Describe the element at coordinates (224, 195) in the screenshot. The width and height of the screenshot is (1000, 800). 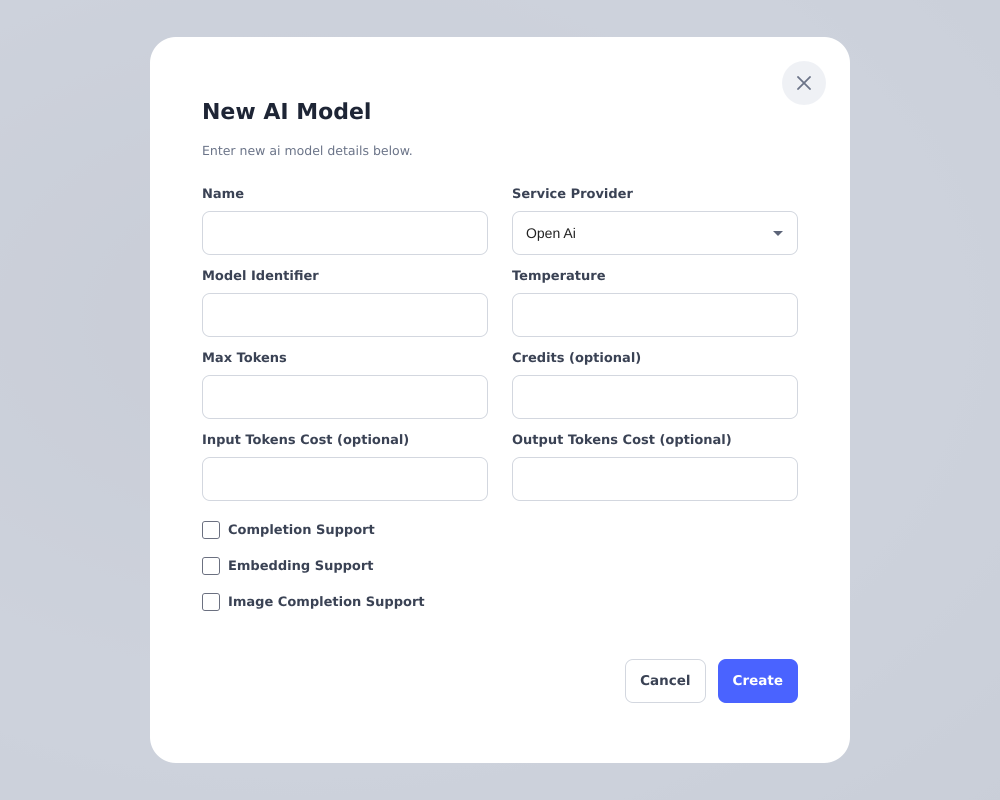
I see `field-label: Name` at that location.